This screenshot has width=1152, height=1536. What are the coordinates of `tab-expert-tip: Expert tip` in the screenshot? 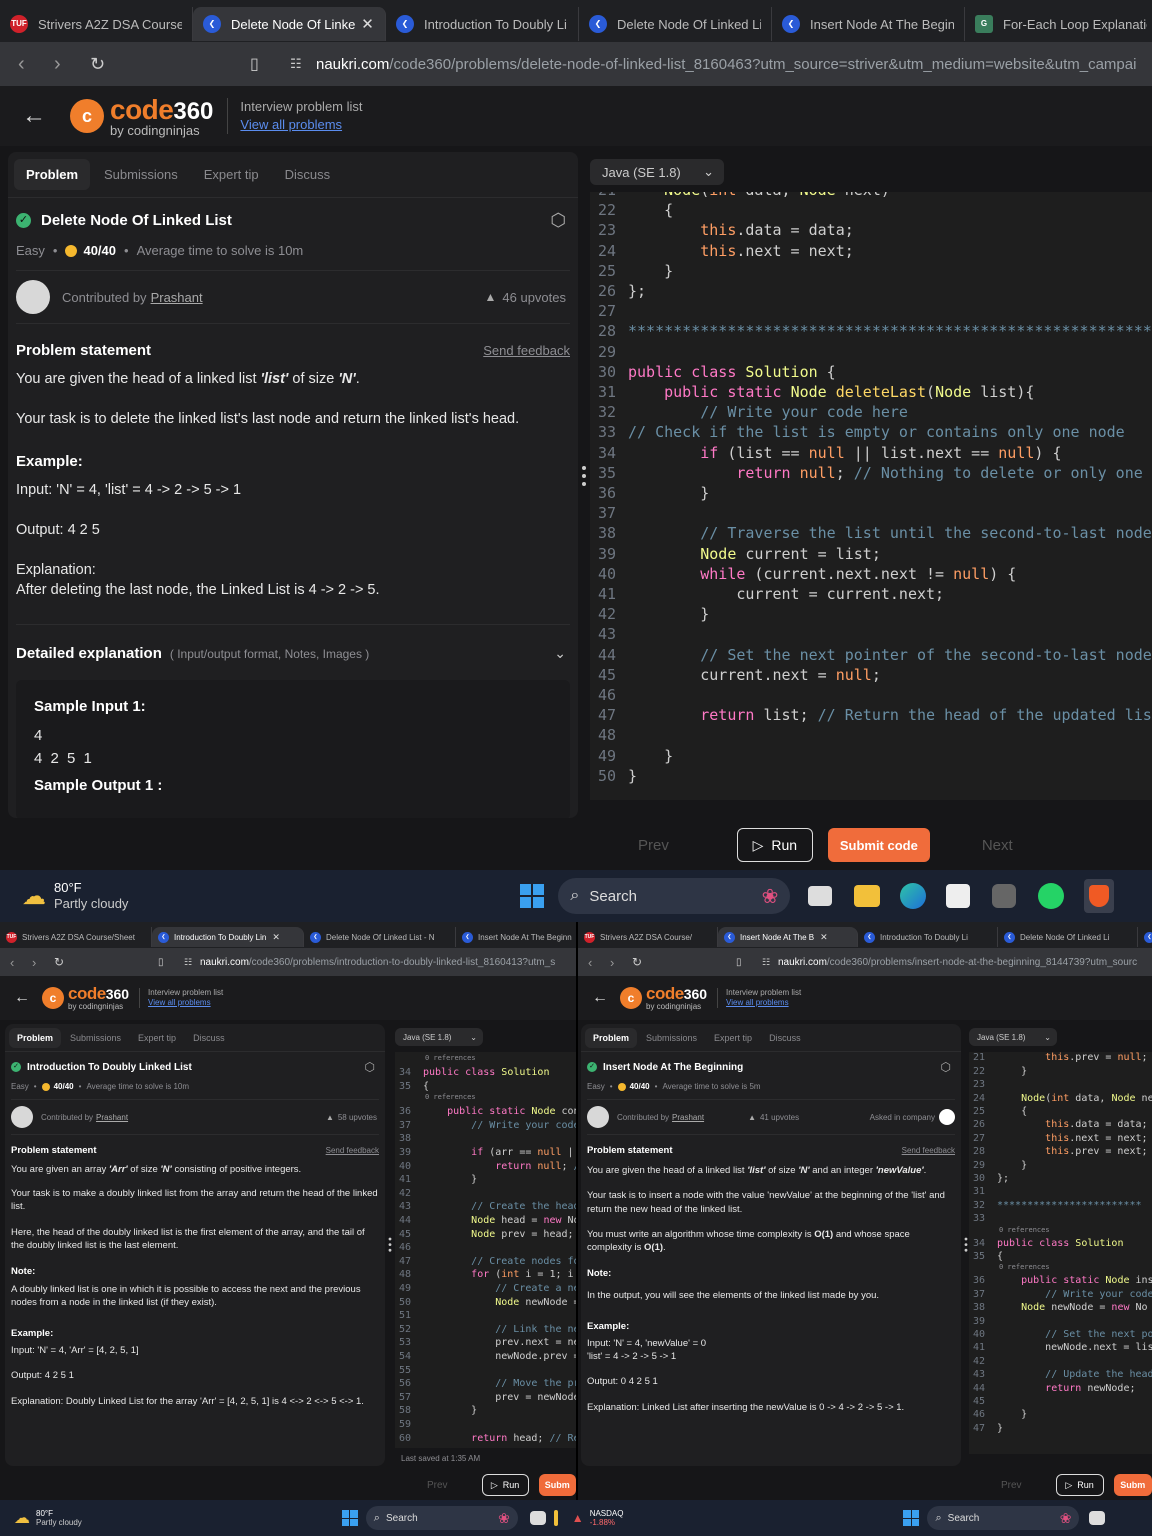 It's located at (157, 1038).